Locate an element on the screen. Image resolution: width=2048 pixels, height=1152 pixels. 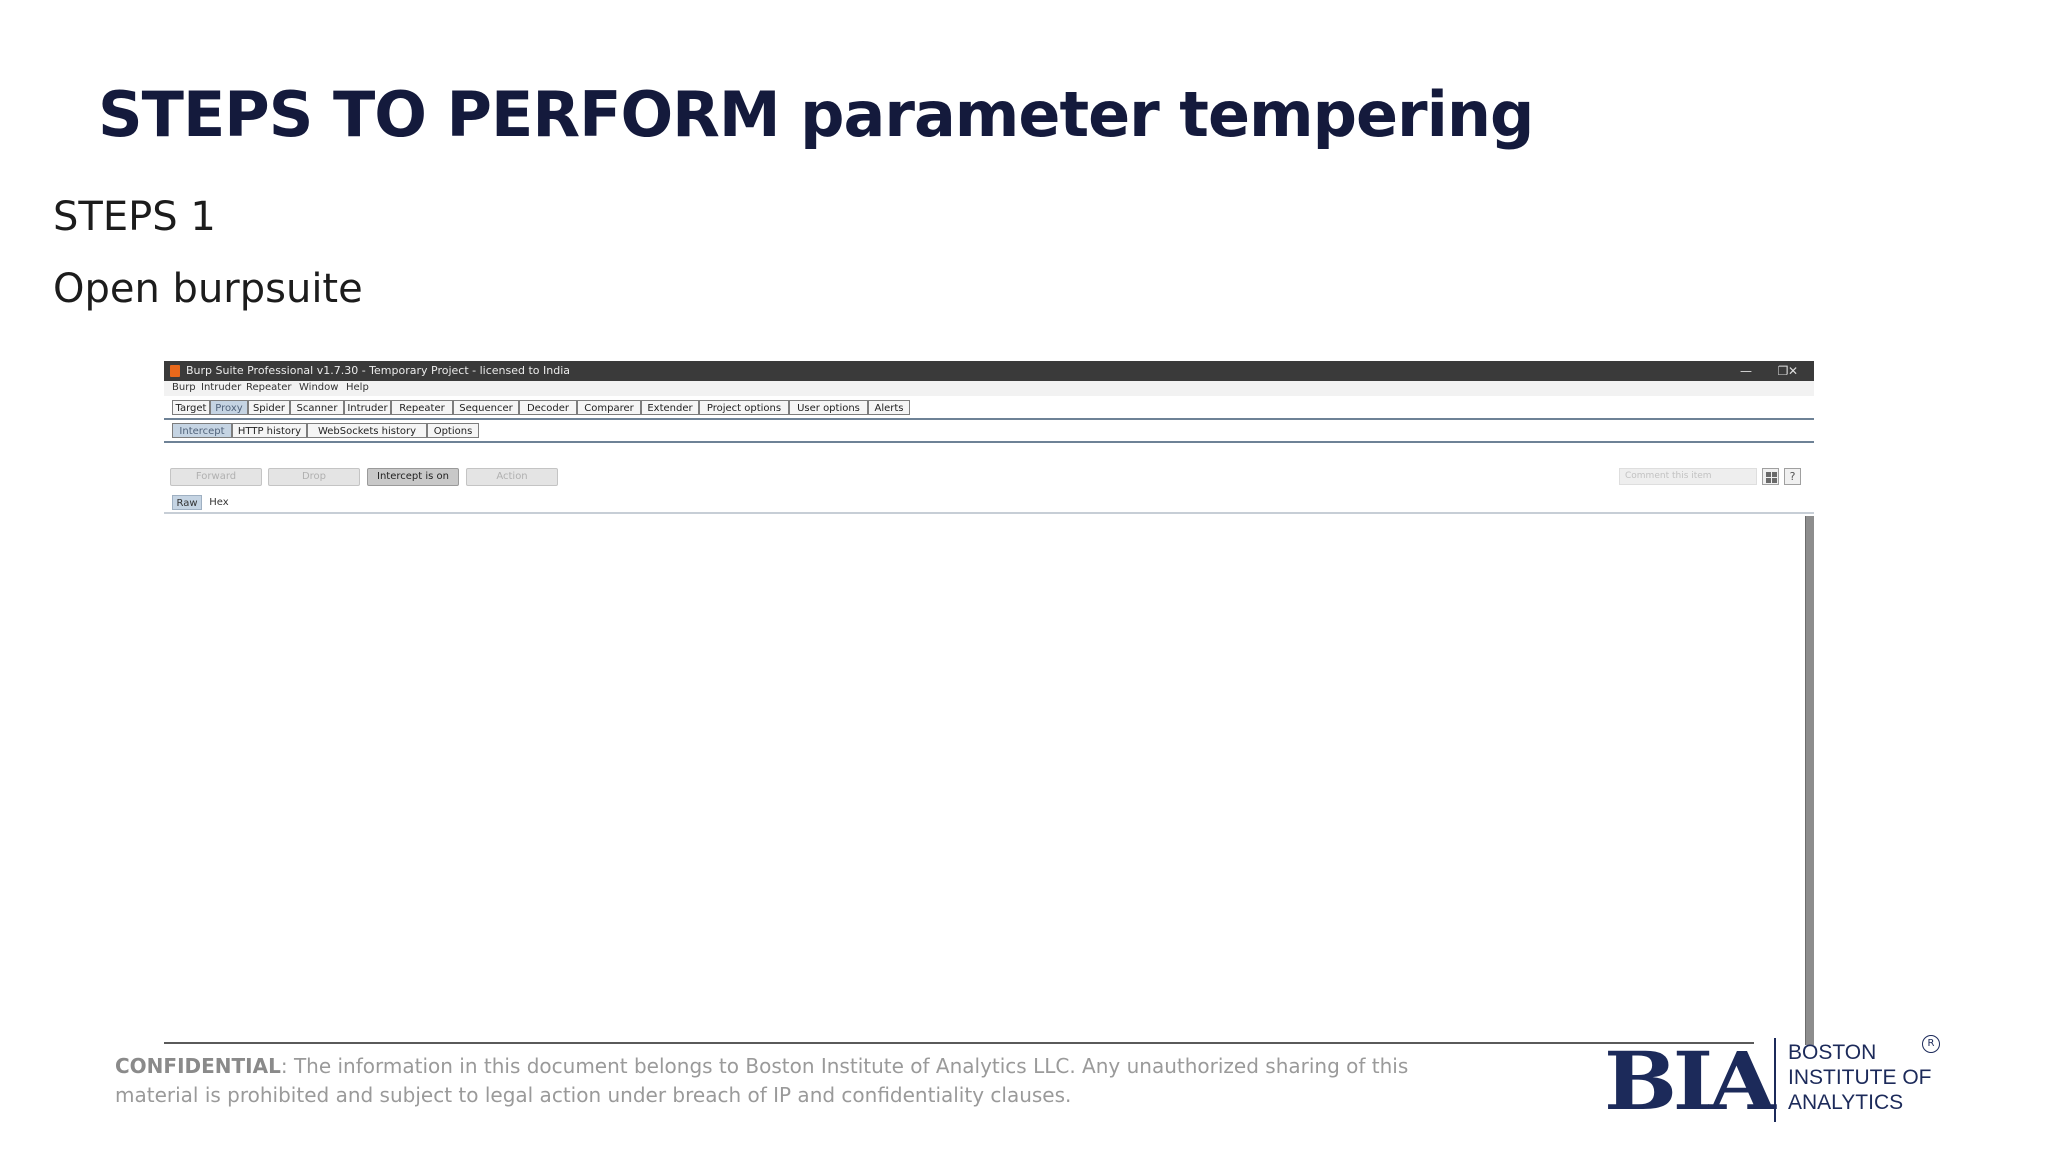
bia-logo: BIA BOSTON INSTITUTE OF ANALYTICS R is located at coordinates (1774, 1079).